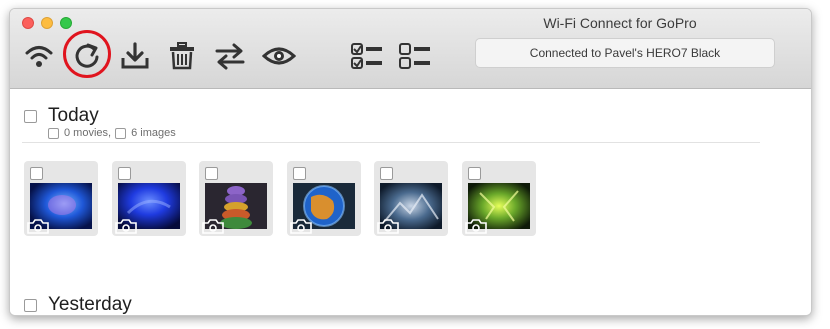 Image resolution: width=830 pixels, height=329 pixels. I want to click on deselect-all-icon, so click(414, 56).